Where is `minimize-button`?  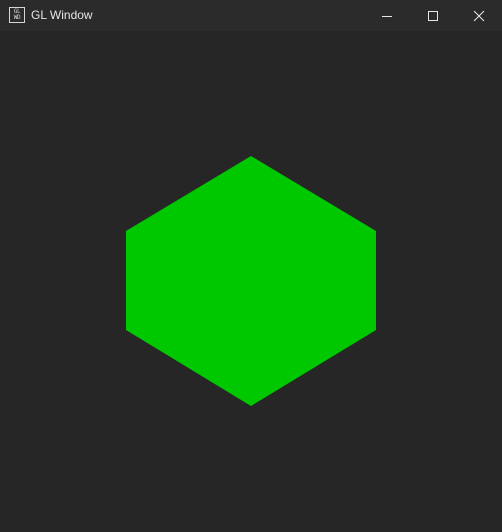 minimize-button is located at coordinates (387, 15).